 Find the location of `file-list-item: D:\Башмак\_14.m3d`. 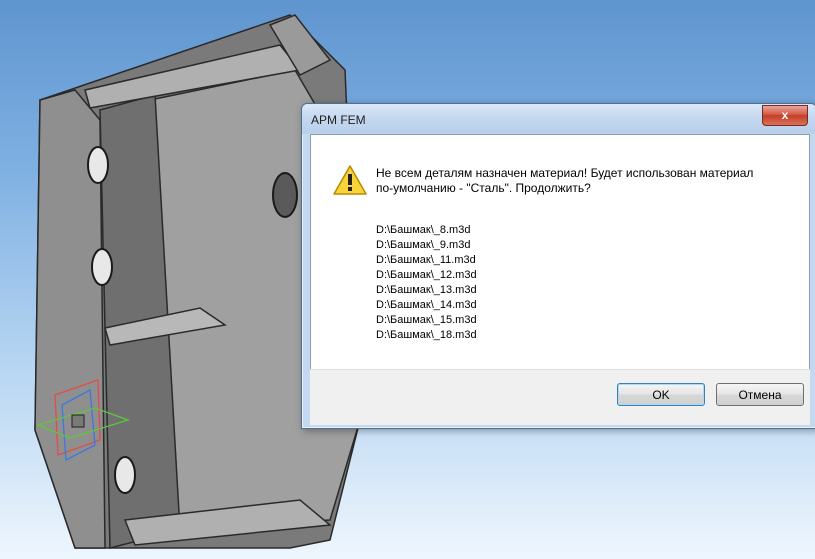

file-list-item: D:\Башмак\_14.m3d is located at coordinates (426, 305).